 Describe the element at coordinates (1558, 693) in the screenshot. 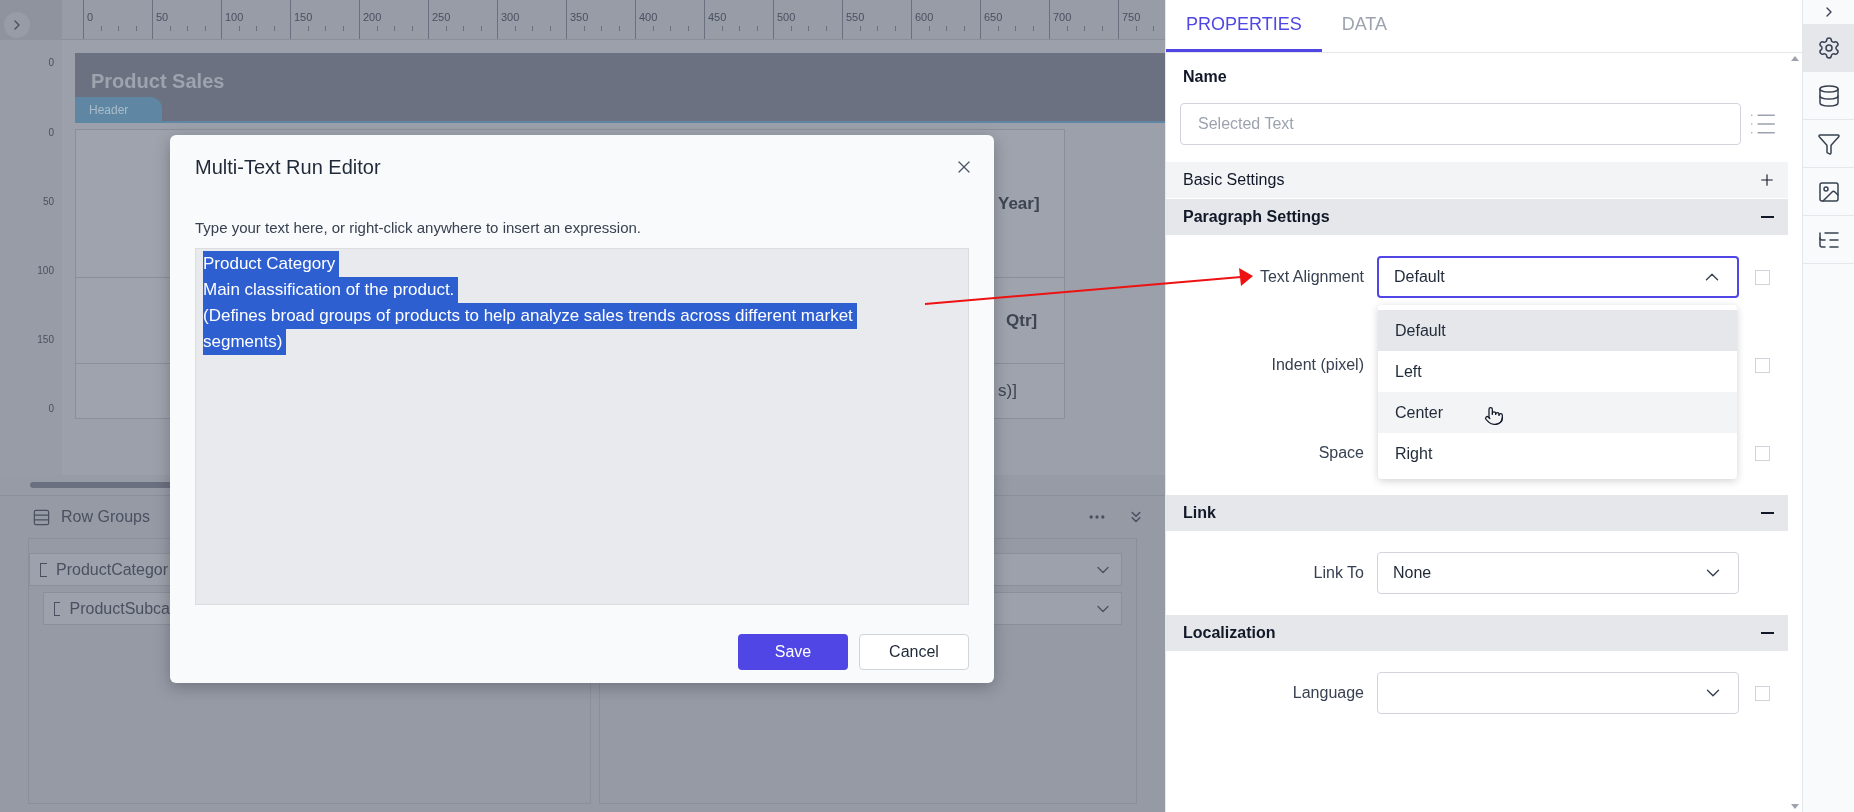

I see `dropdown` at that location.